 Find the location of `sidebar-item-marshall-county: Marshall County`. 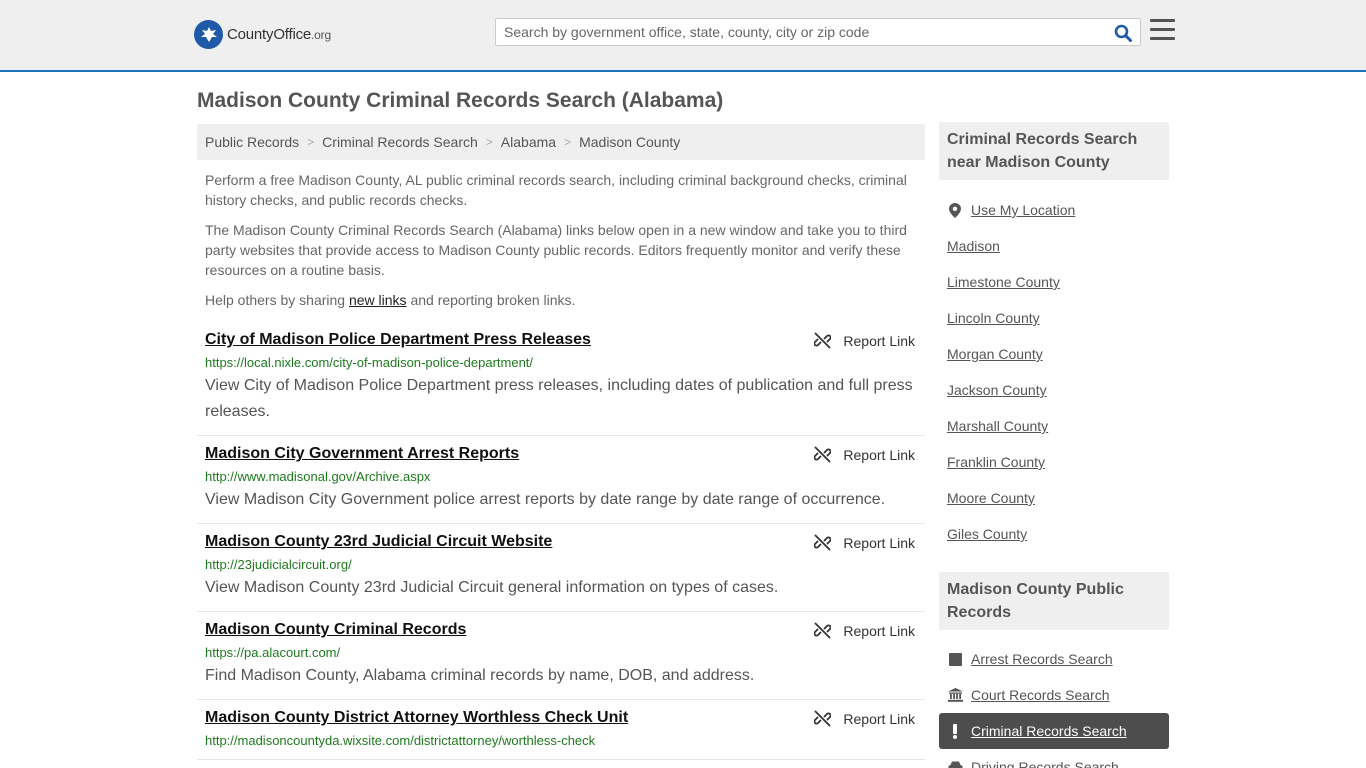

sidebar-item-marshall-county: Marshall County is located at coordinates (1054, 426).